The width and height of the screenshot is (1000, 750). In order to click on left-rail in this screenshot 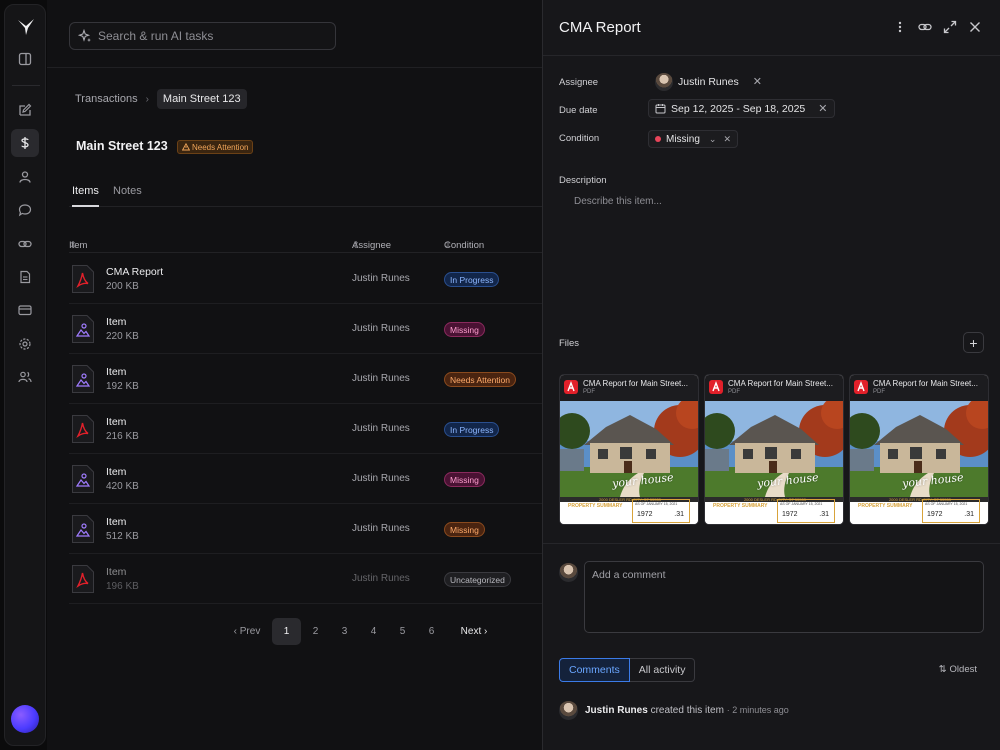, I will do `click(25, 375)`.